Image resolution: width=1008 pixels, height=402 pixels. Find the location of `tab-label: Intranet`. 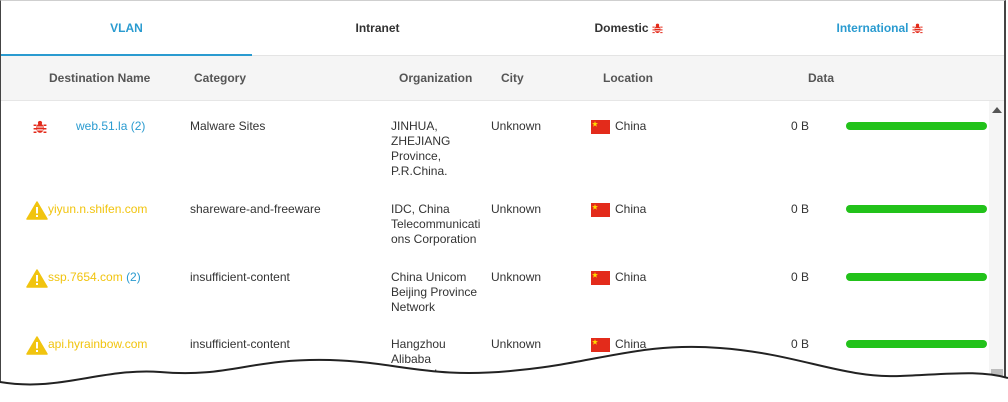

tab-label: Intranet is located at coordinates (377, 28).